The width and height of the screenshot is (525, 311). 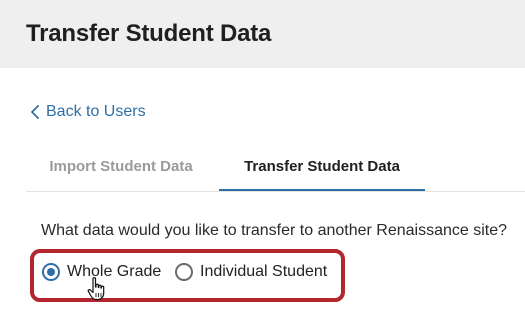 What do you see at coordinates (275, 191) in the screenshot?
I see `tab-divider` at bounding box center [275, 191].